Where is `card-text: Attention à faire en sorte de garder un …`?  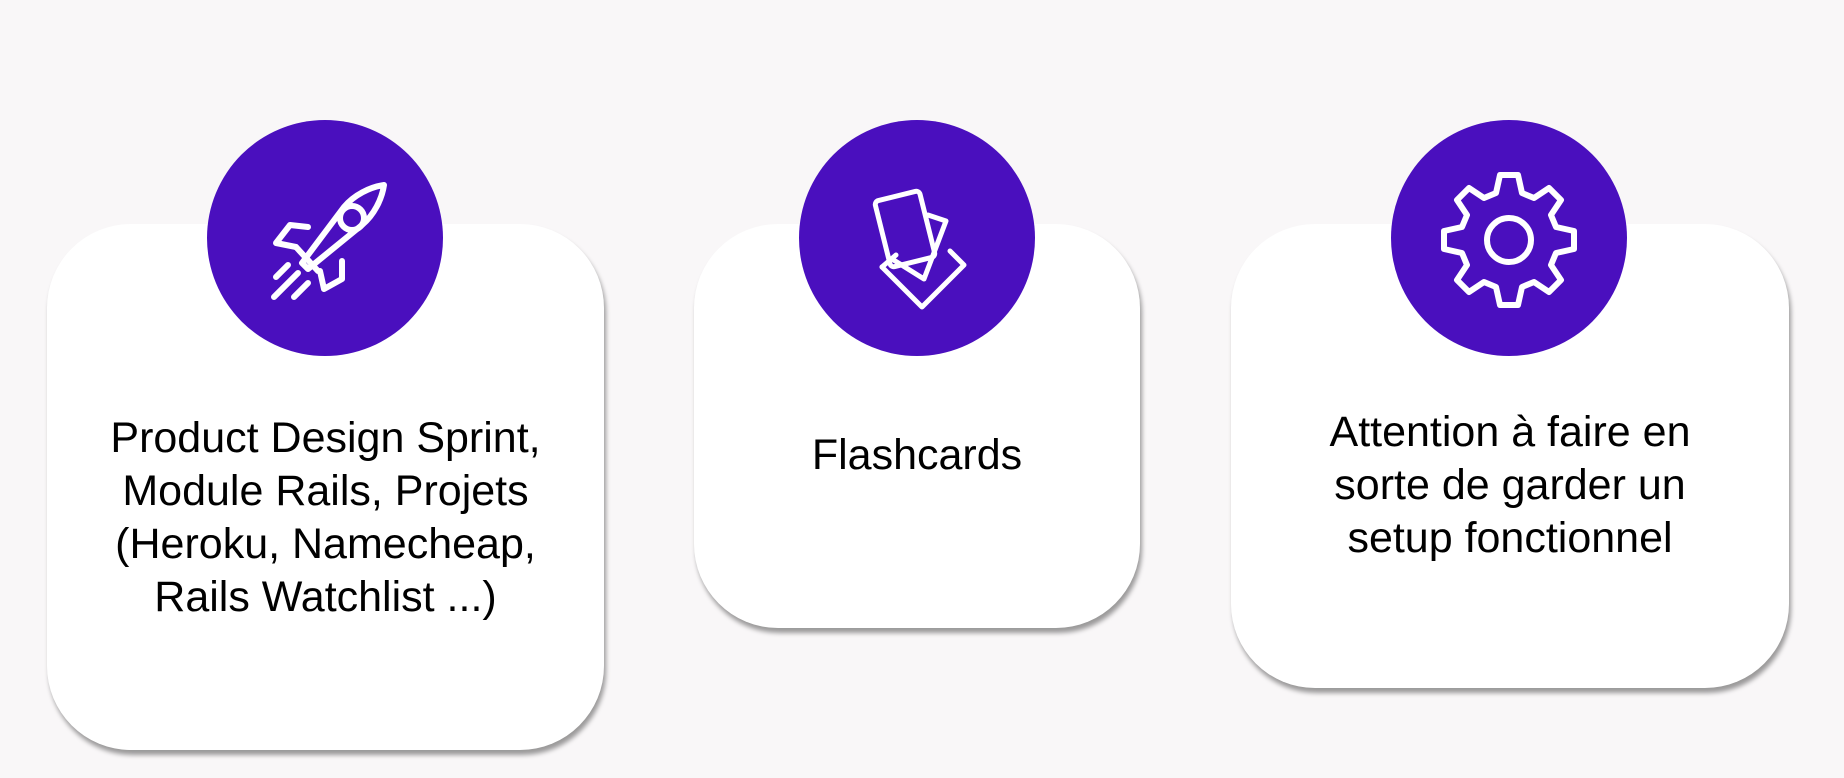
card-text: Attention à faire en sorte de garder un … is located at coordinates (1510, 485).